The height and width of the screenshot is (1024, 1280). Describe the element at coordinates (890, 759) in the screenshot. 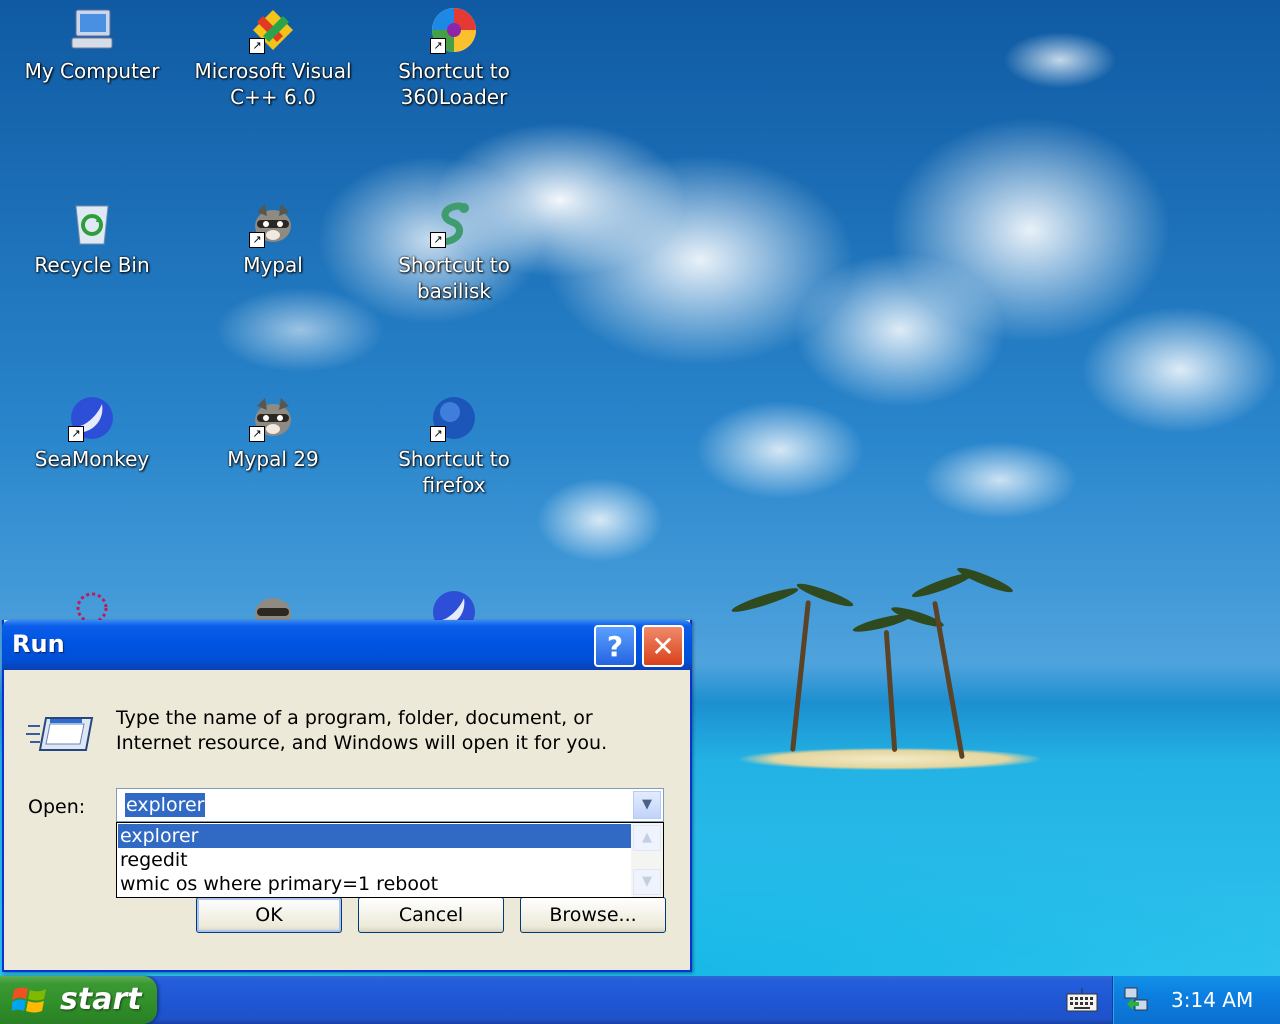

I see `wallpaper-island` at that location.